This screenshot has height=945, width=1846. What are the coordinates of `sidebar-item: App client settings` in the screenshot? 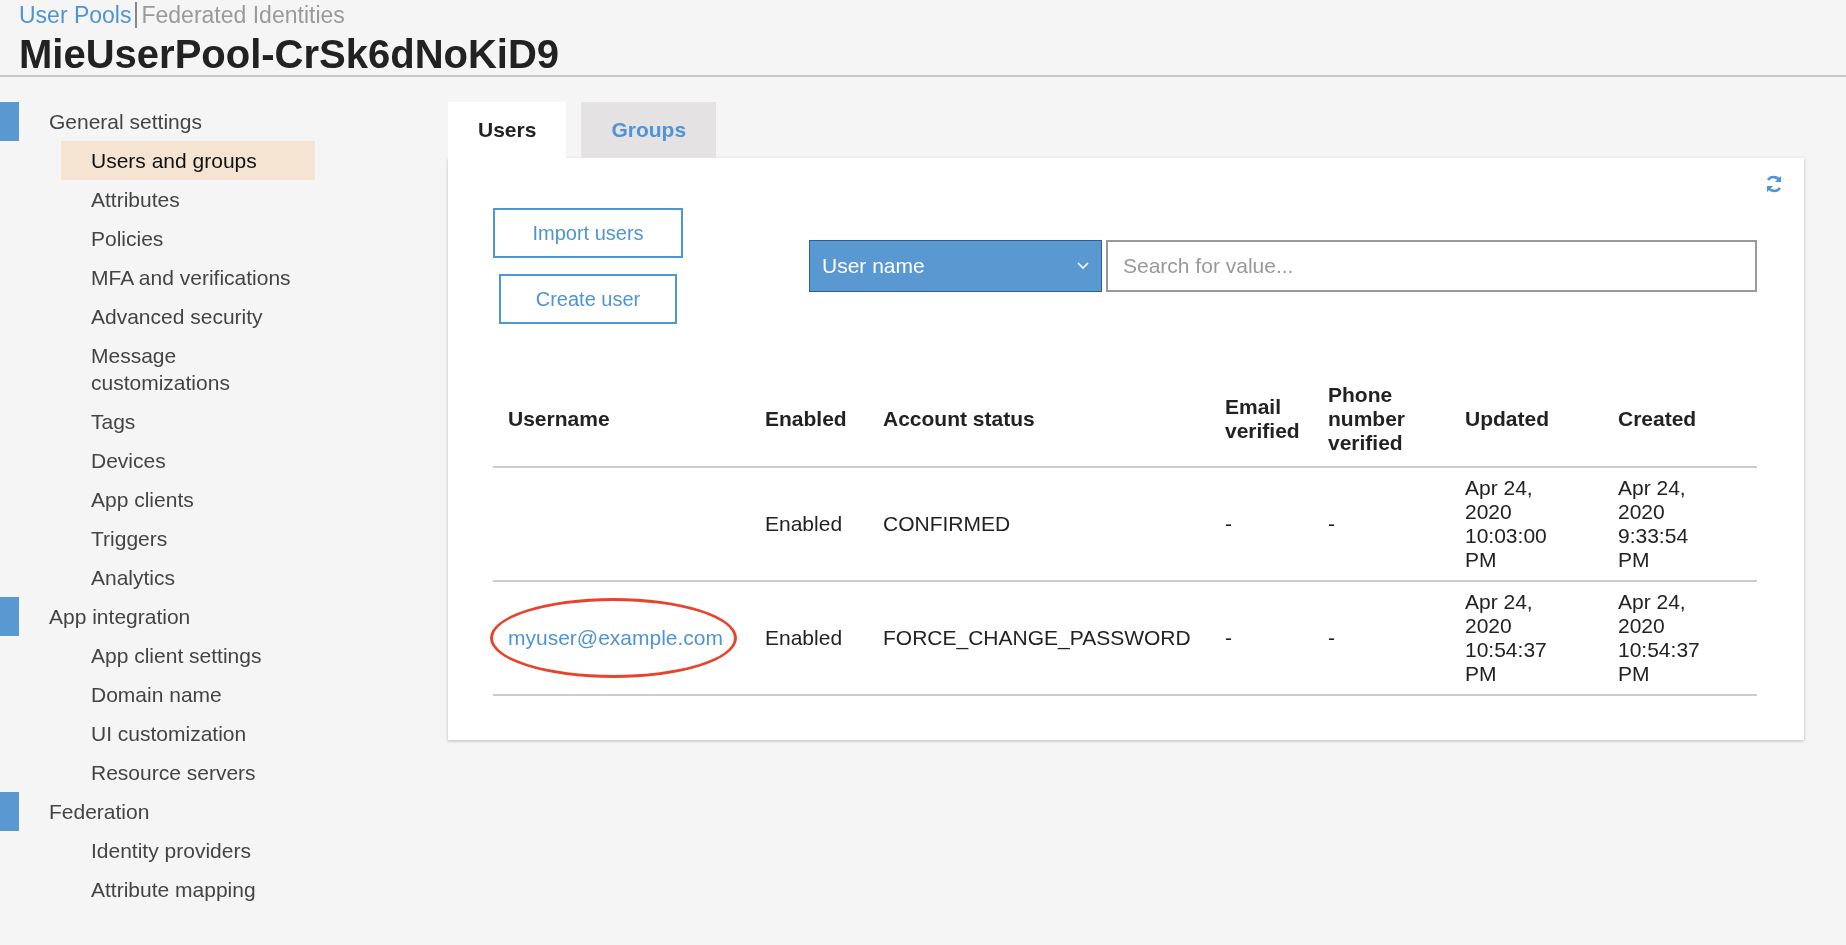 It's located at (188, 655).